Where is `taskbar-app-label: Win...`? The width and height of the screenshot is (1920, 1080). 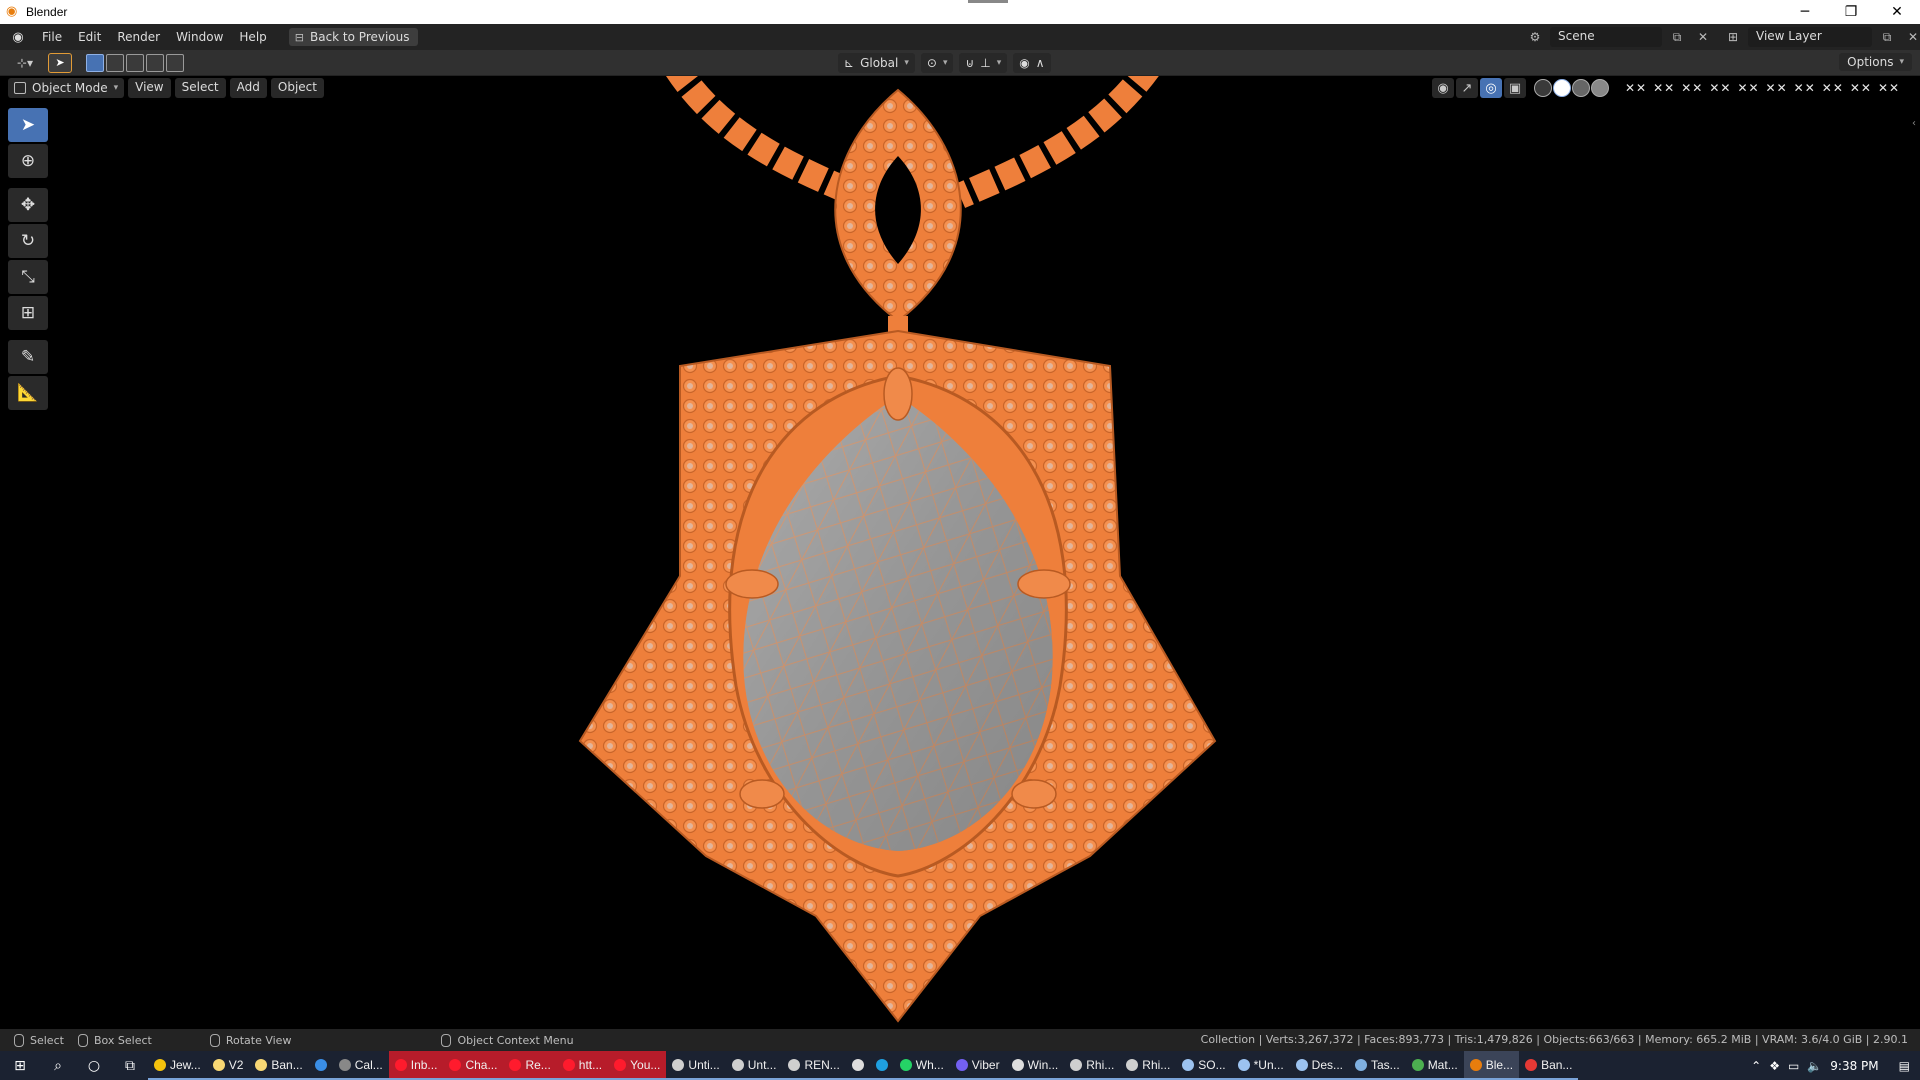
taskbar-app-label: Win... is located at coordinates (1043, 1064).